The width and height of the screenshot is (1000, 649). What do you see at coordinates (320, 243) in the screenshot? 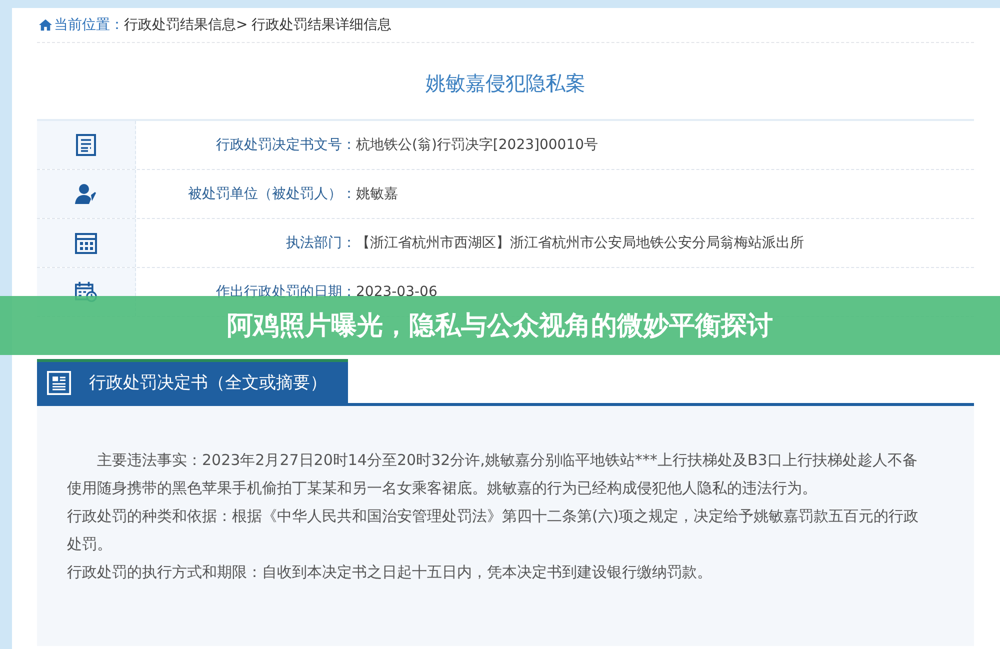
I see `field-label: 执法部门：` at bounding box center [320, 243].